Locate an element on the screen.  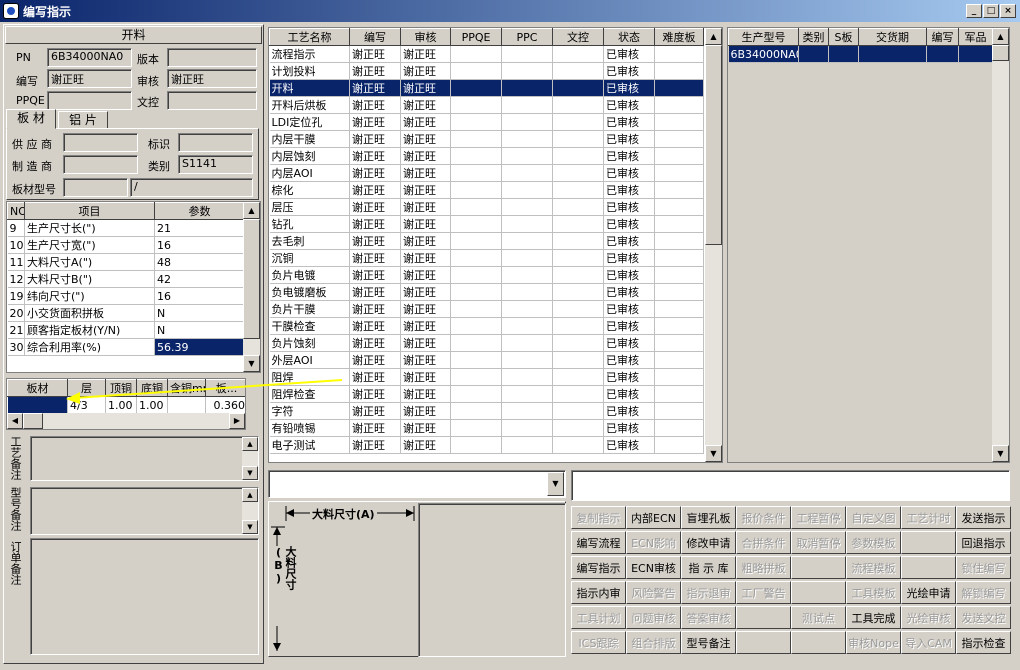
param-item: 生产尺寸宽(") is located at coordinates (89, 245).